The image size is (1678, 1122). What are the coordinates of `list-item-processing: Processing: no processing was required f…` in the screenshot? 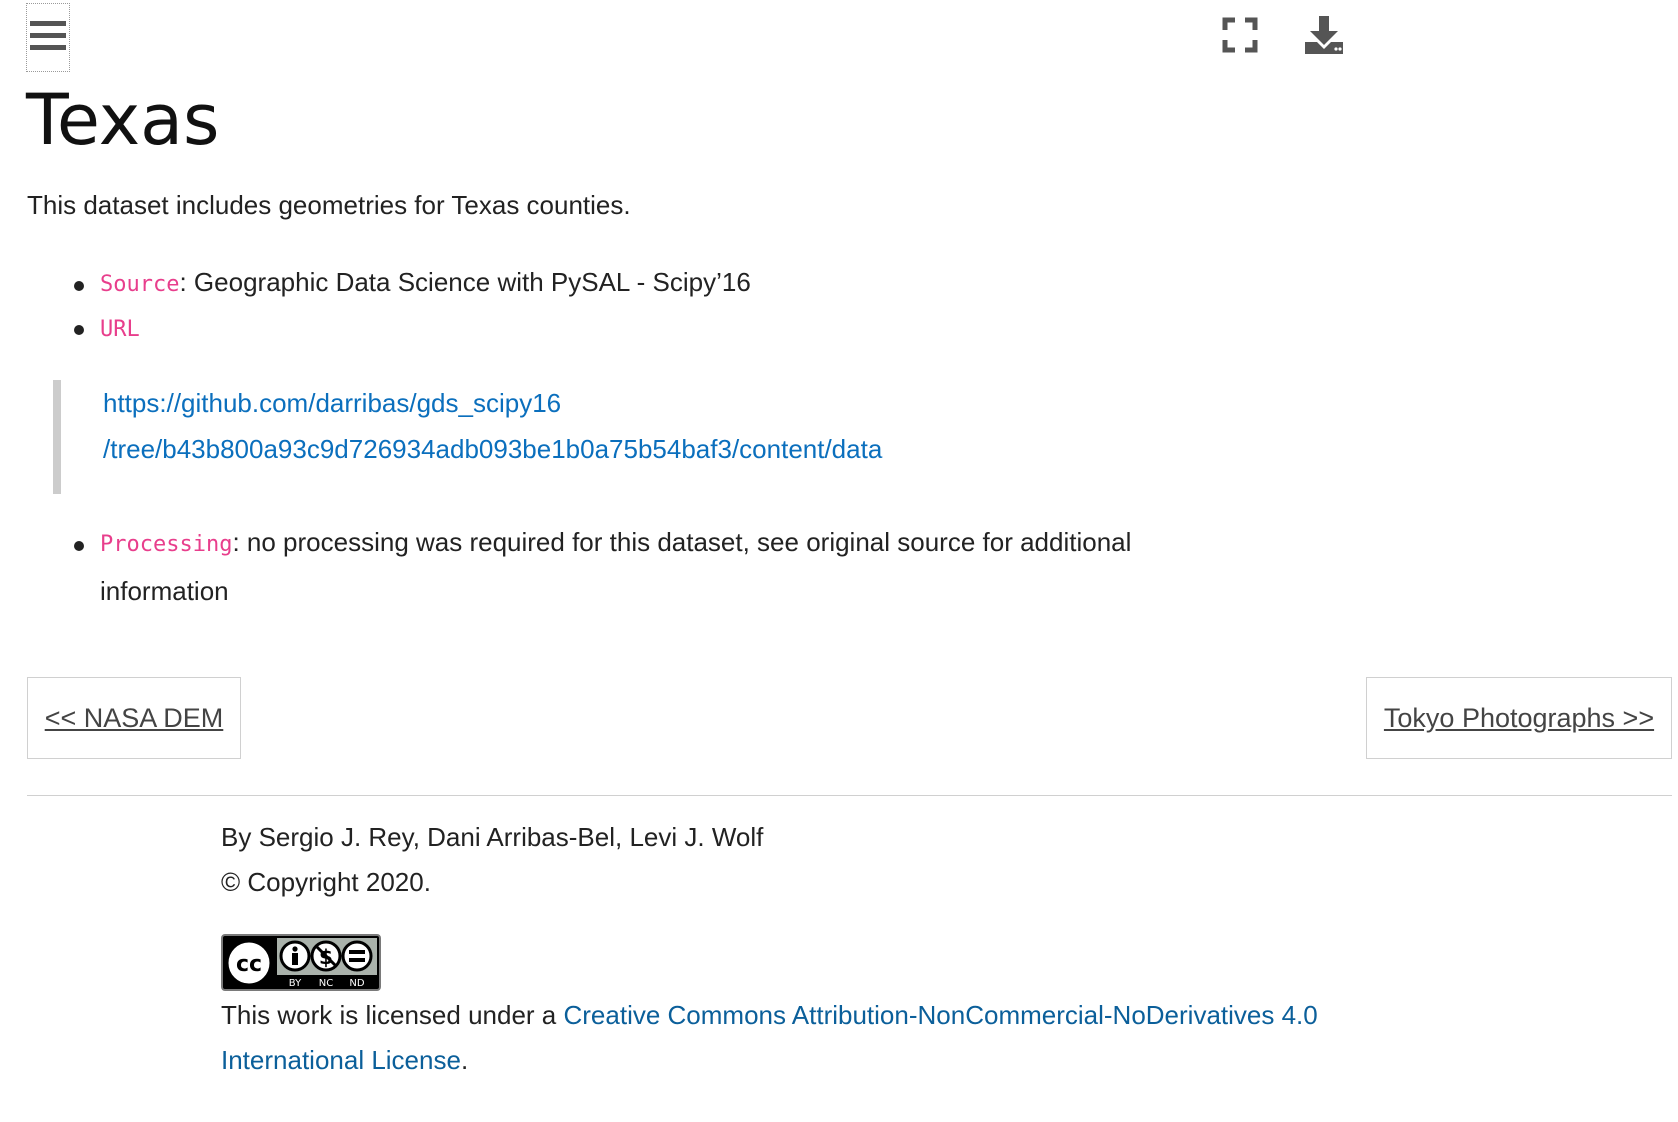 It's located at (650, 566).